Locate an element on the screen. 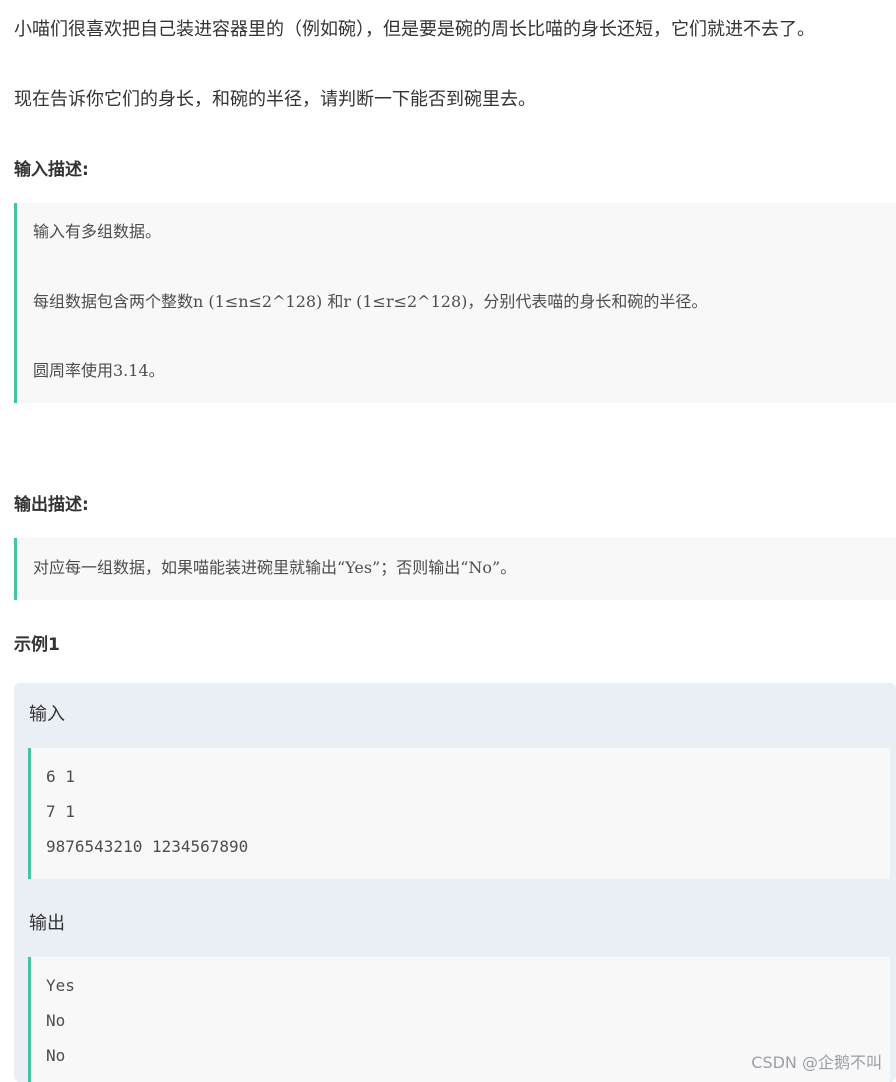  input-description-line: 圆周率使用3.14。 is located at coordinates (99, 370).